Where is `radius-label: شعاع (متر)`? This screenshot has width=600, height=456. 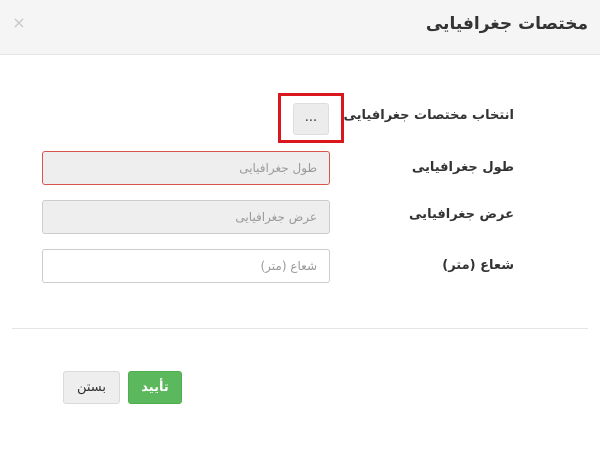 radius-label: شعاع (متر) is located at coordinates (478, 265).